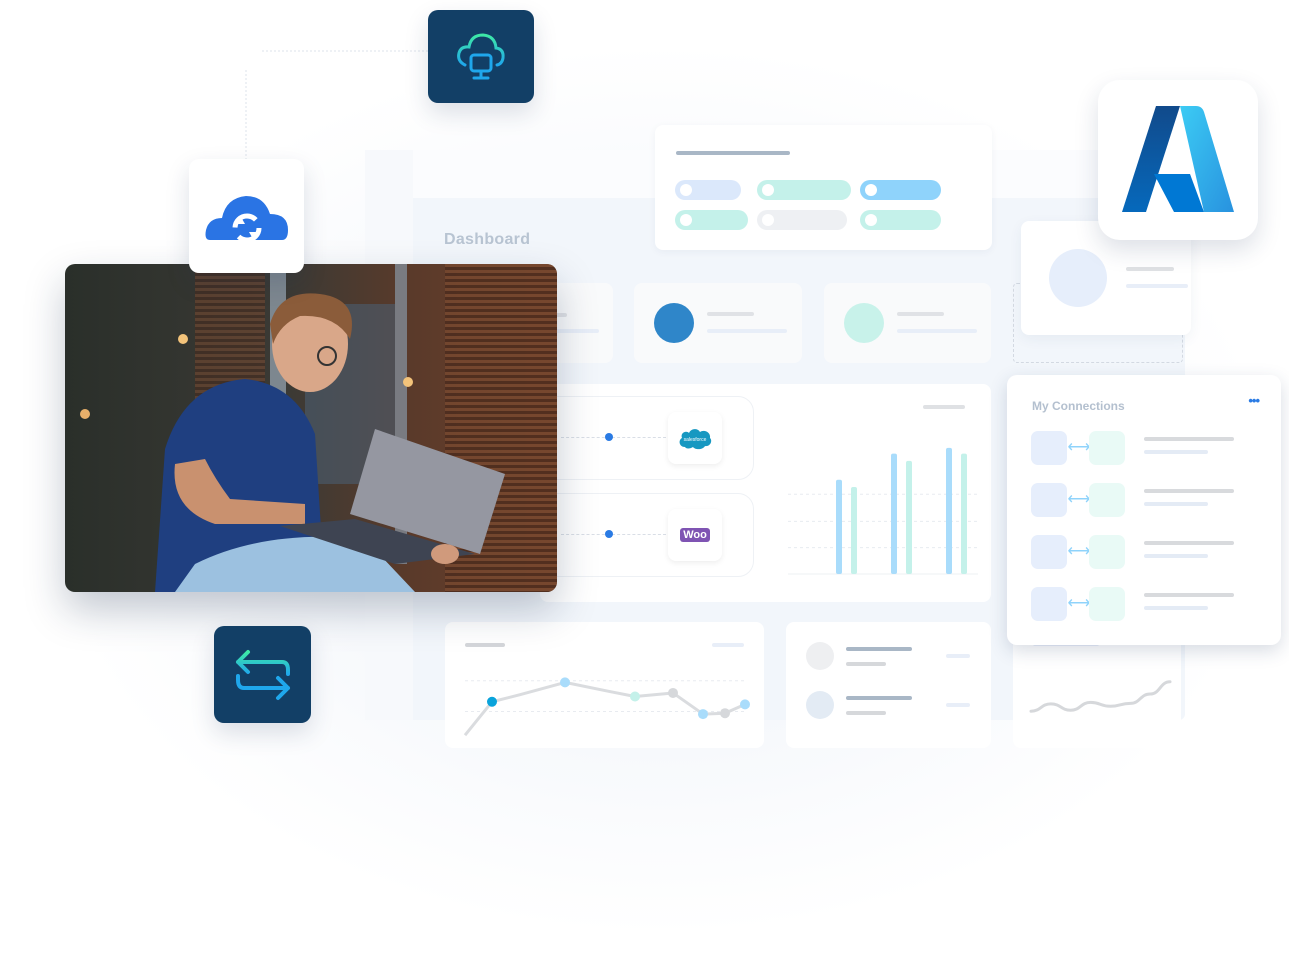 The image size is (1289, 958). I want to click on woocommerce-logo: Woo, so click(695, 535).